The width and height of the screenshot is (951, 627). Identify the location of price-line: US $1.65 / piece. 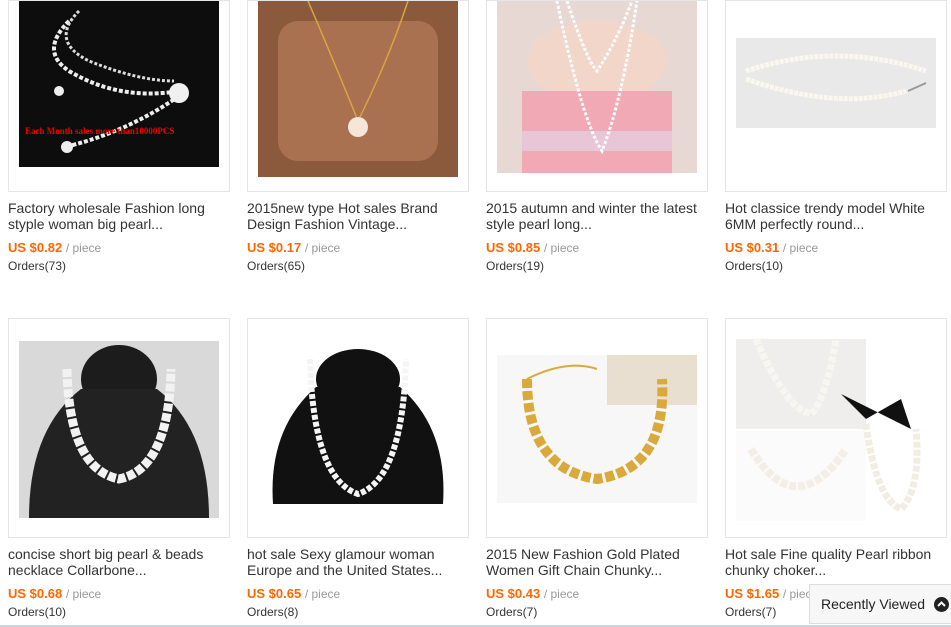
(771, 593).